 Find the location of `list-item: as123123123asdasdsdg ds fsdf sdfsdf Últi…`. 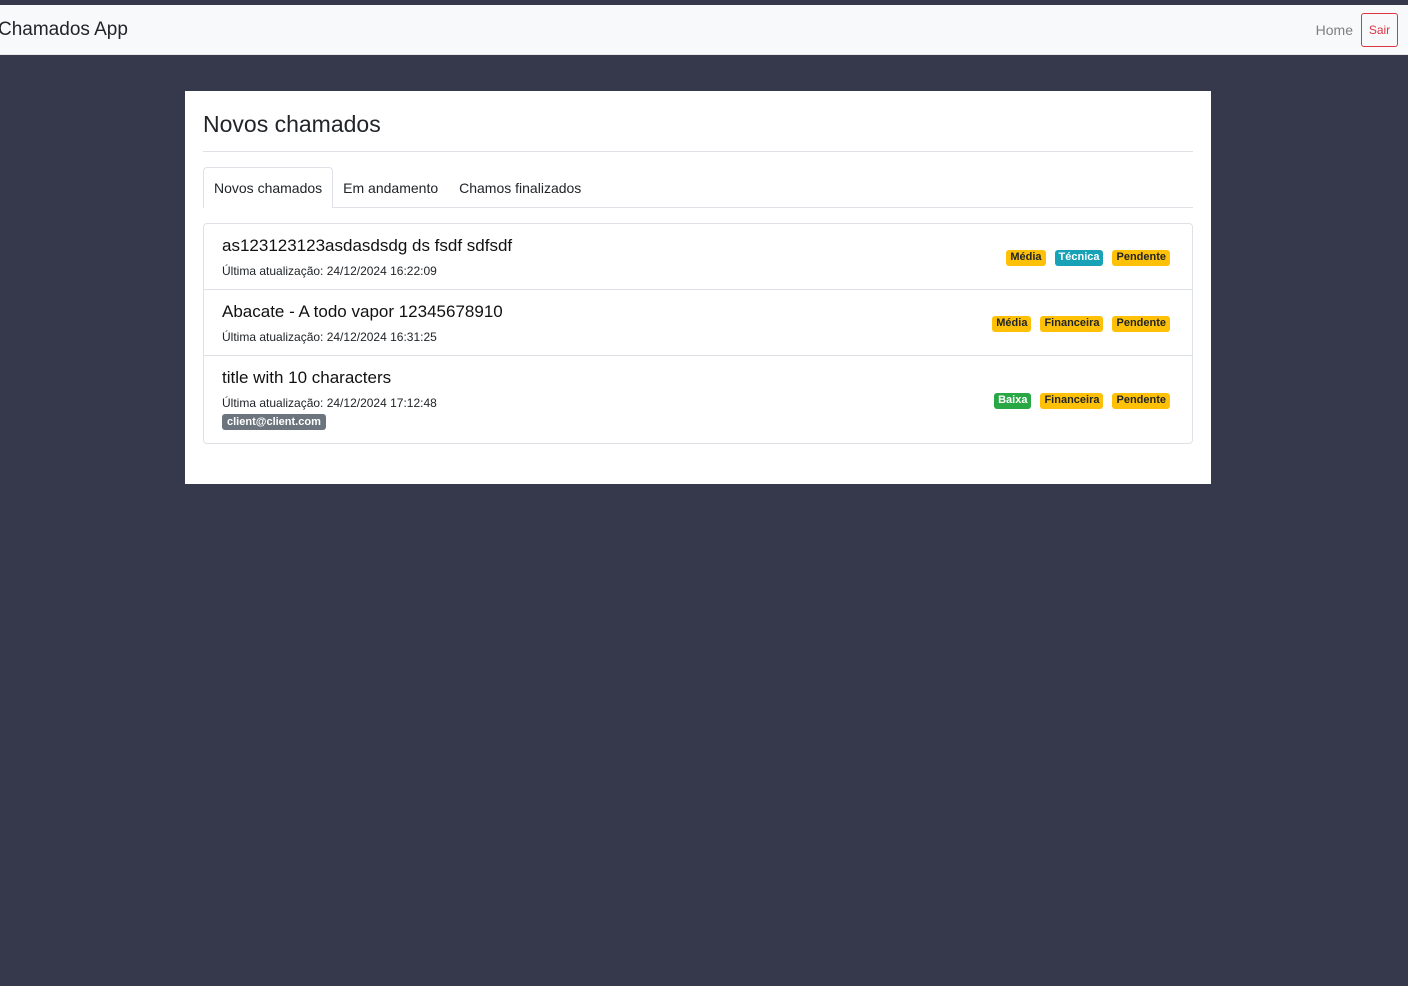

list-item: as123123123asdasdsdg ds fsdf sdfsdf Últi… is located at coordinates (698, 257).